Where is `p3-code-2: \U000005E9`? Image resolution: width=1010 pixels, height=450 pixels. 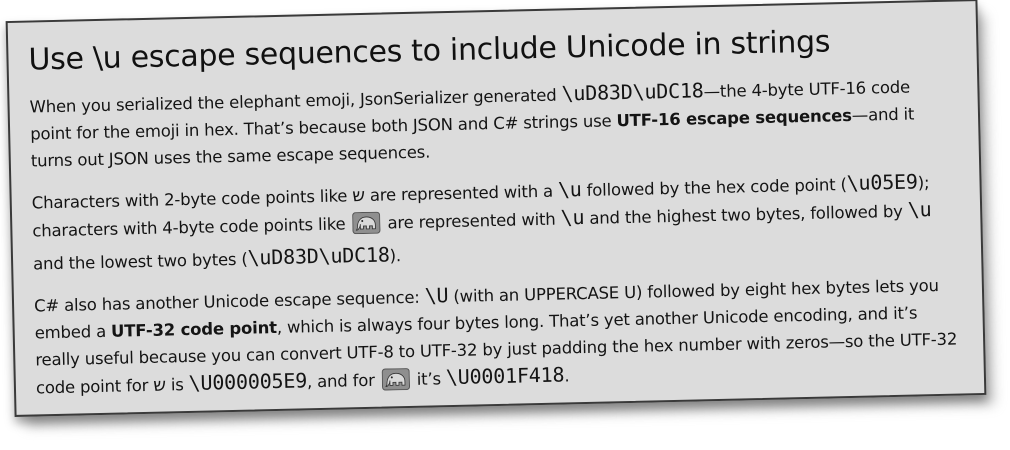 p3-code-2: \U000005E9 is located at coordinates (248, 382).